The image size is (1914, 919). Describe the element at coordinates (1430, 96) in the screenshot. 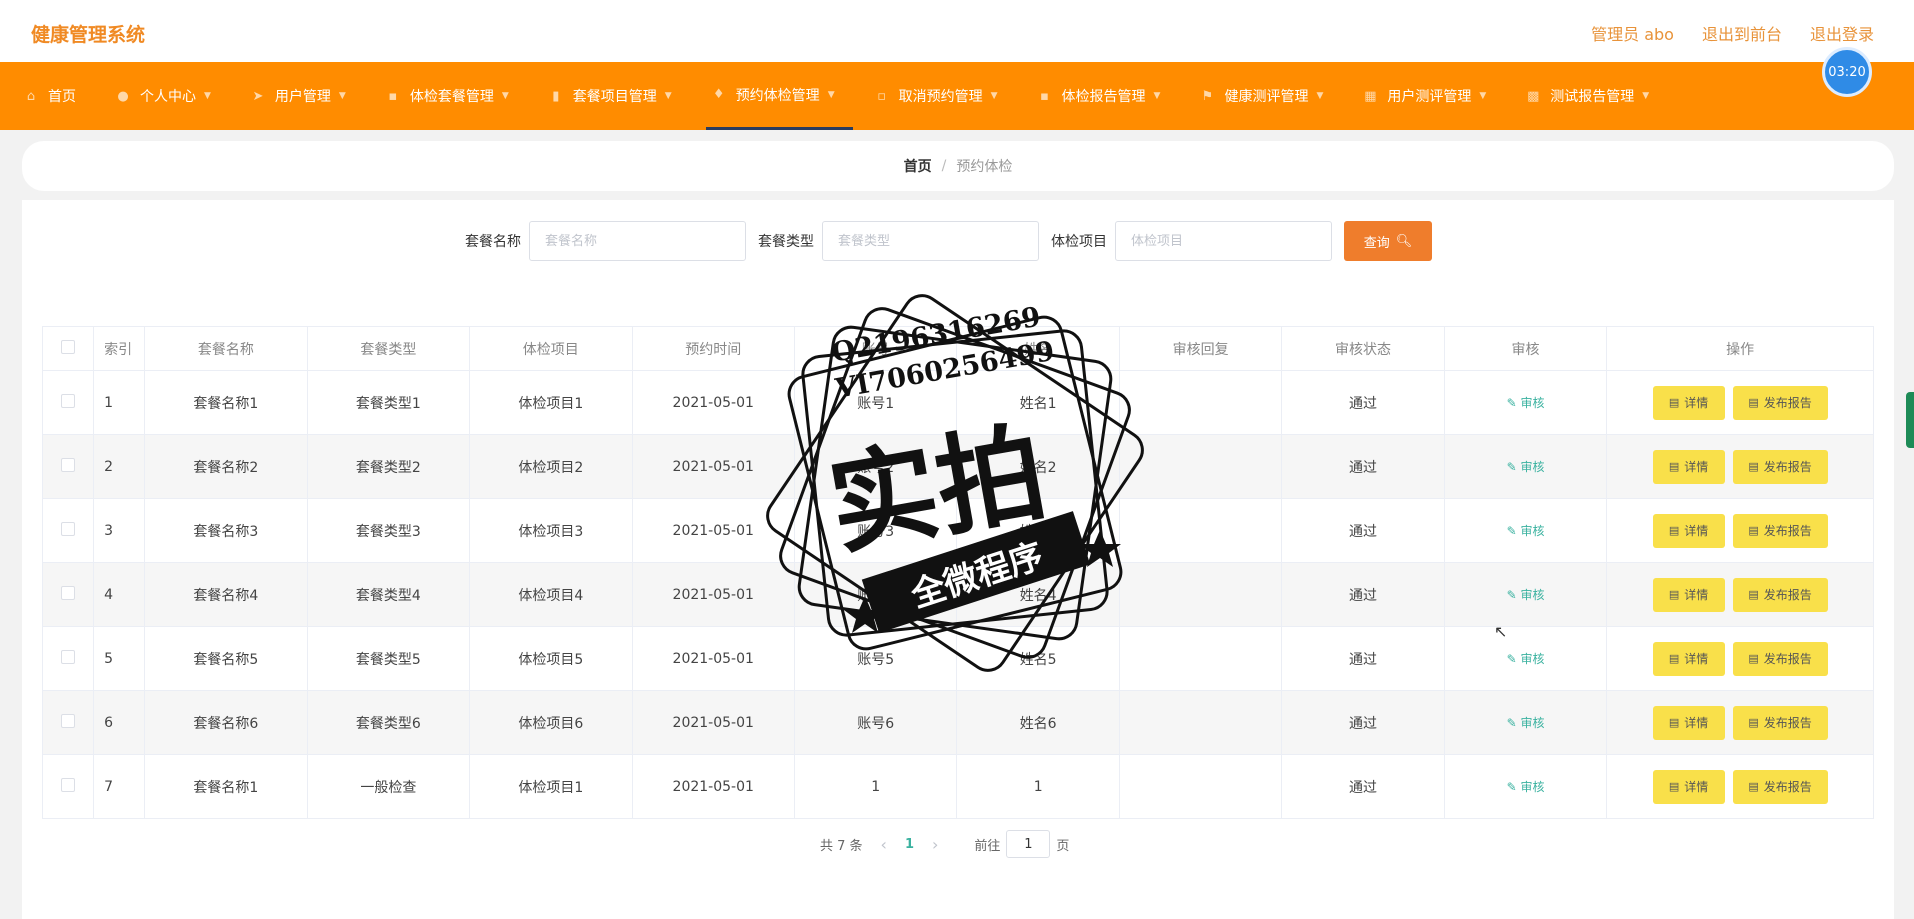

I see `nav-item-10: ▦ 用户测评管理 ▼` at that location.